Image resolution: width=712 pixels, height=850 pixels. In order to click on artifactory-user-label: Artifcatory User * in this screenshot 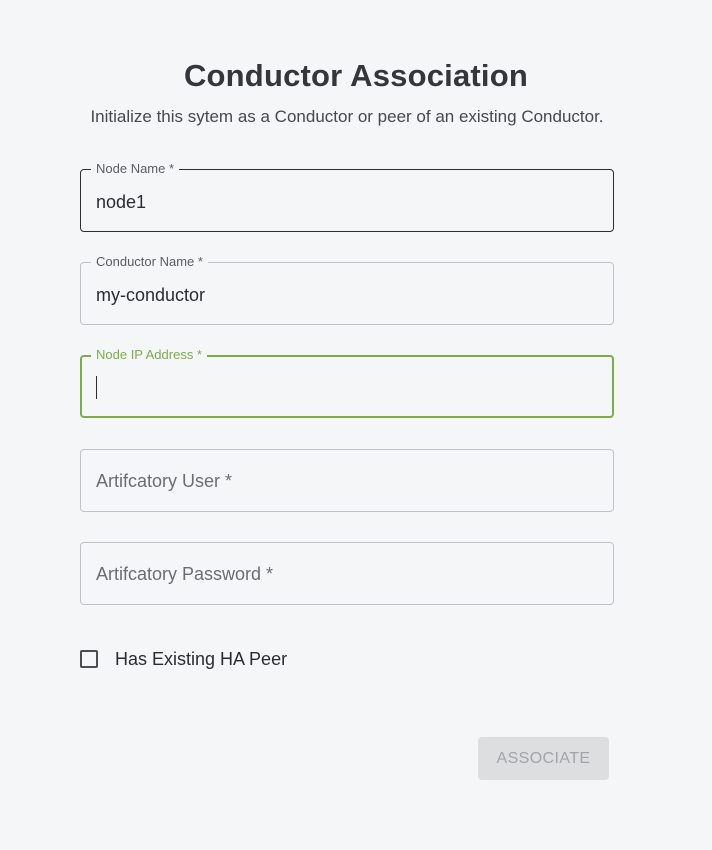, I will do `click(164, 481)`.